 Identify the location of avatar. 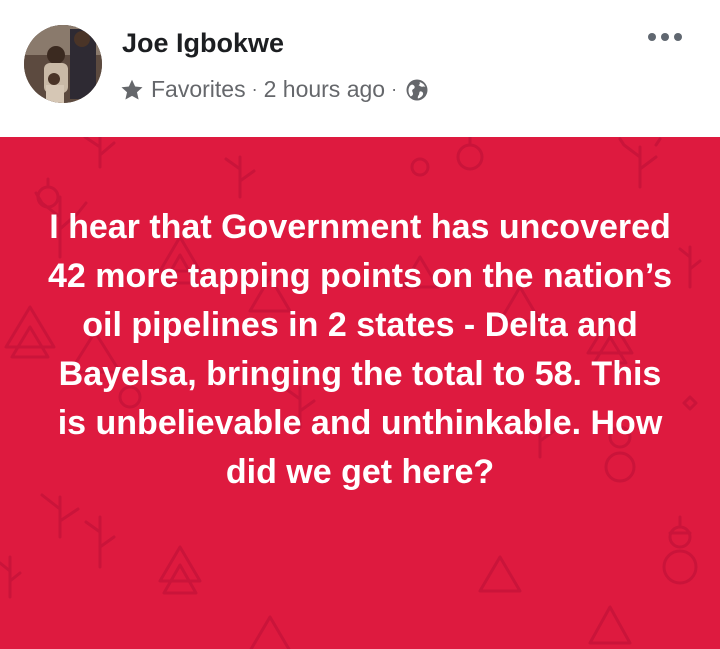
(63, 64).